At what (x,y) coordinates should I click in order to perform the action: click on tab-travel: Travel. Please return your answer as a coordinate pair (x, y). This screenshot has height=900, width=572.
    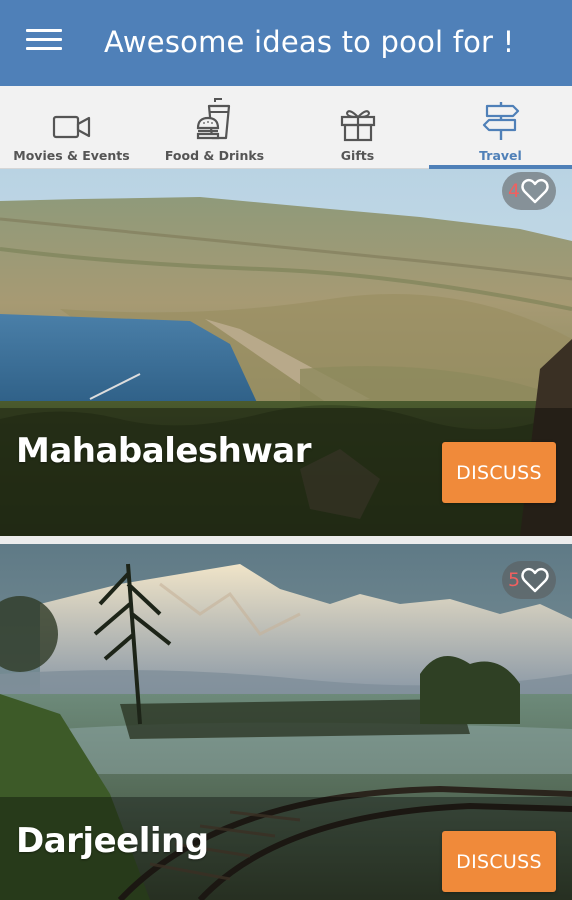
    Looking at the image, I should click on (500, 127).